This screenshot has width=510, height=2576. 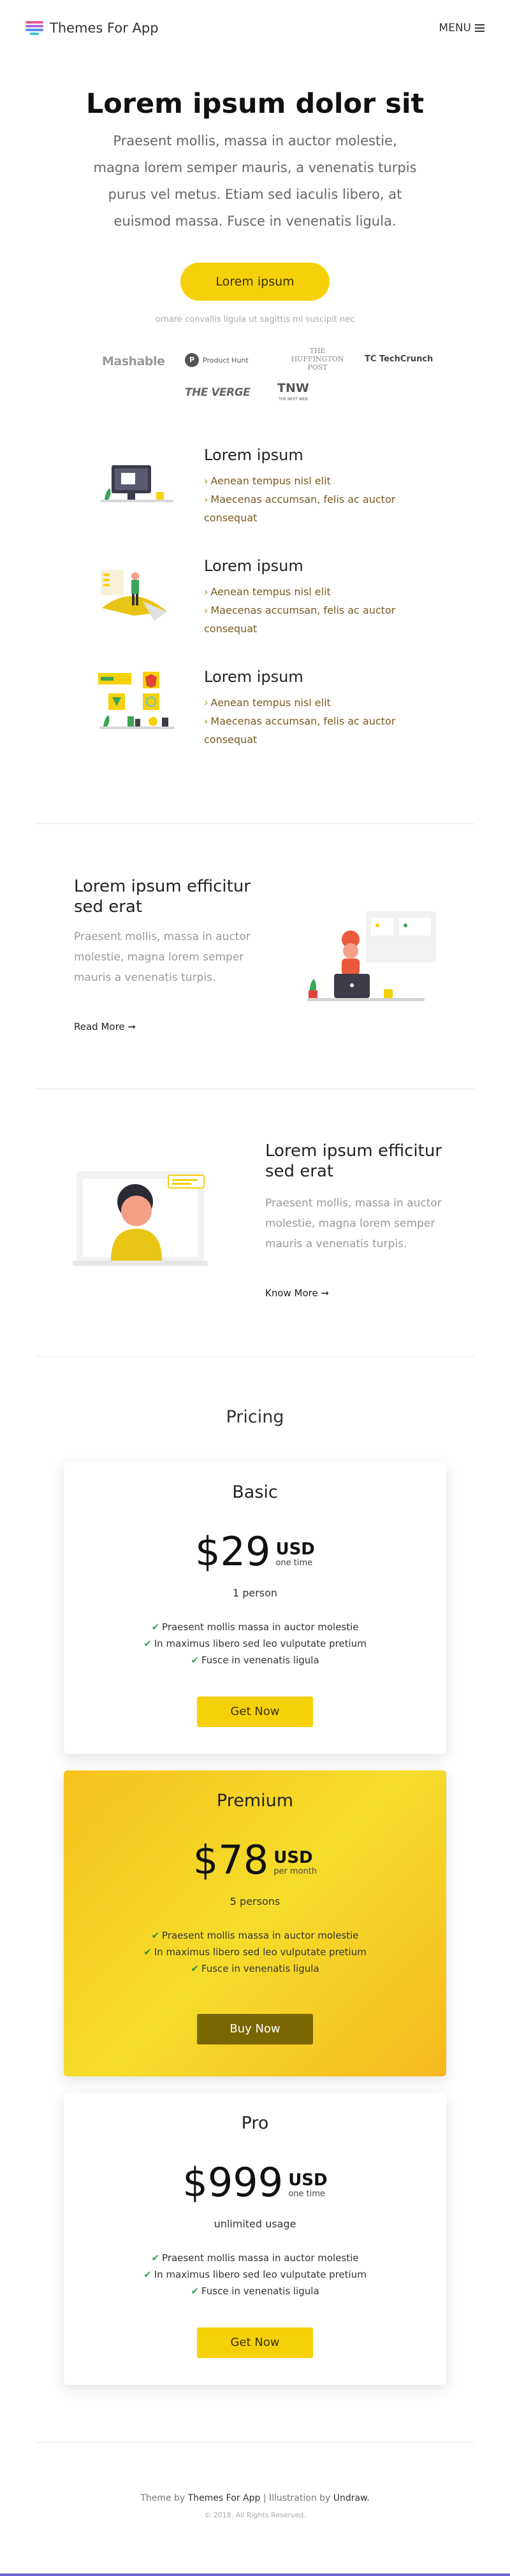 I want to click on plan-price: $999 USD one time, so click(x=255, y=2182).